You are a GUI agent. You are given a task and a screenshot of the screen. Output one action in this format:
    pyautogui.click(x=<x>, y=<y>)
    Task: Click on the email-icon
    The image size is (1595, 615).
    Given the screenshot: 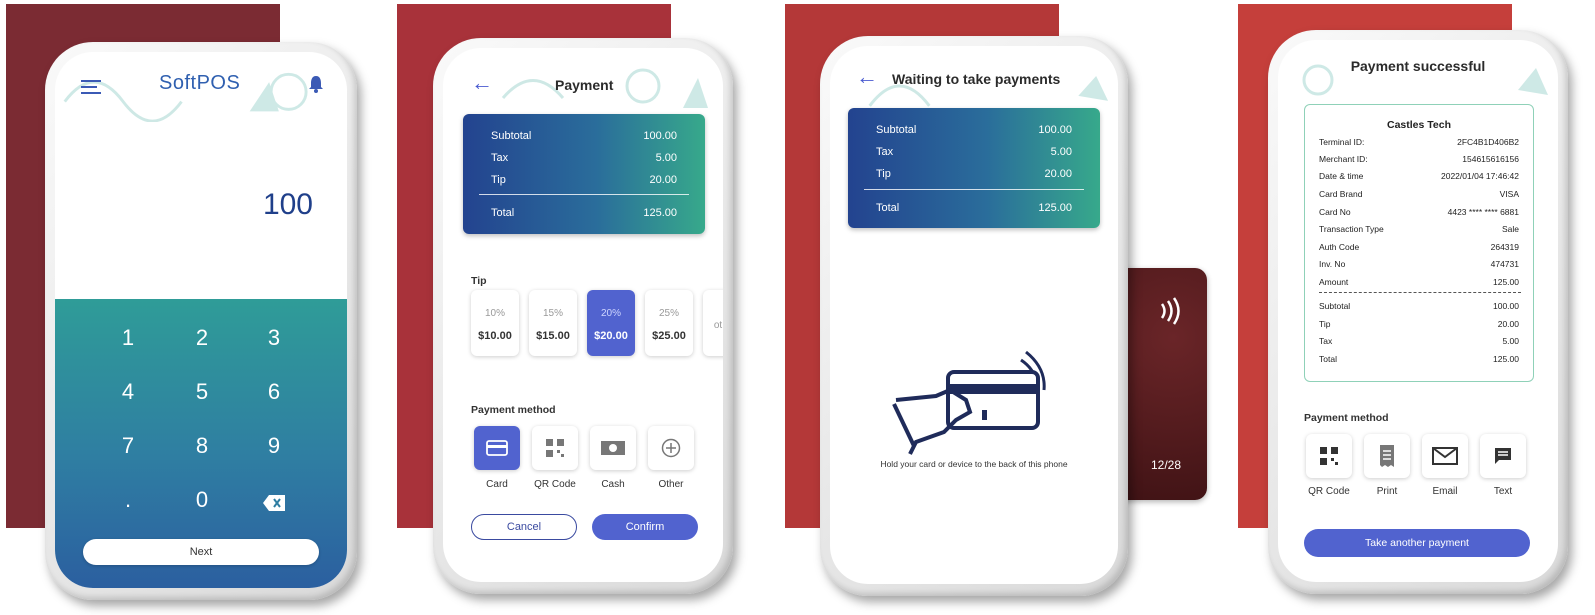 What is the action you would take?
    pyautogui.click(x=1445, y=456)
    